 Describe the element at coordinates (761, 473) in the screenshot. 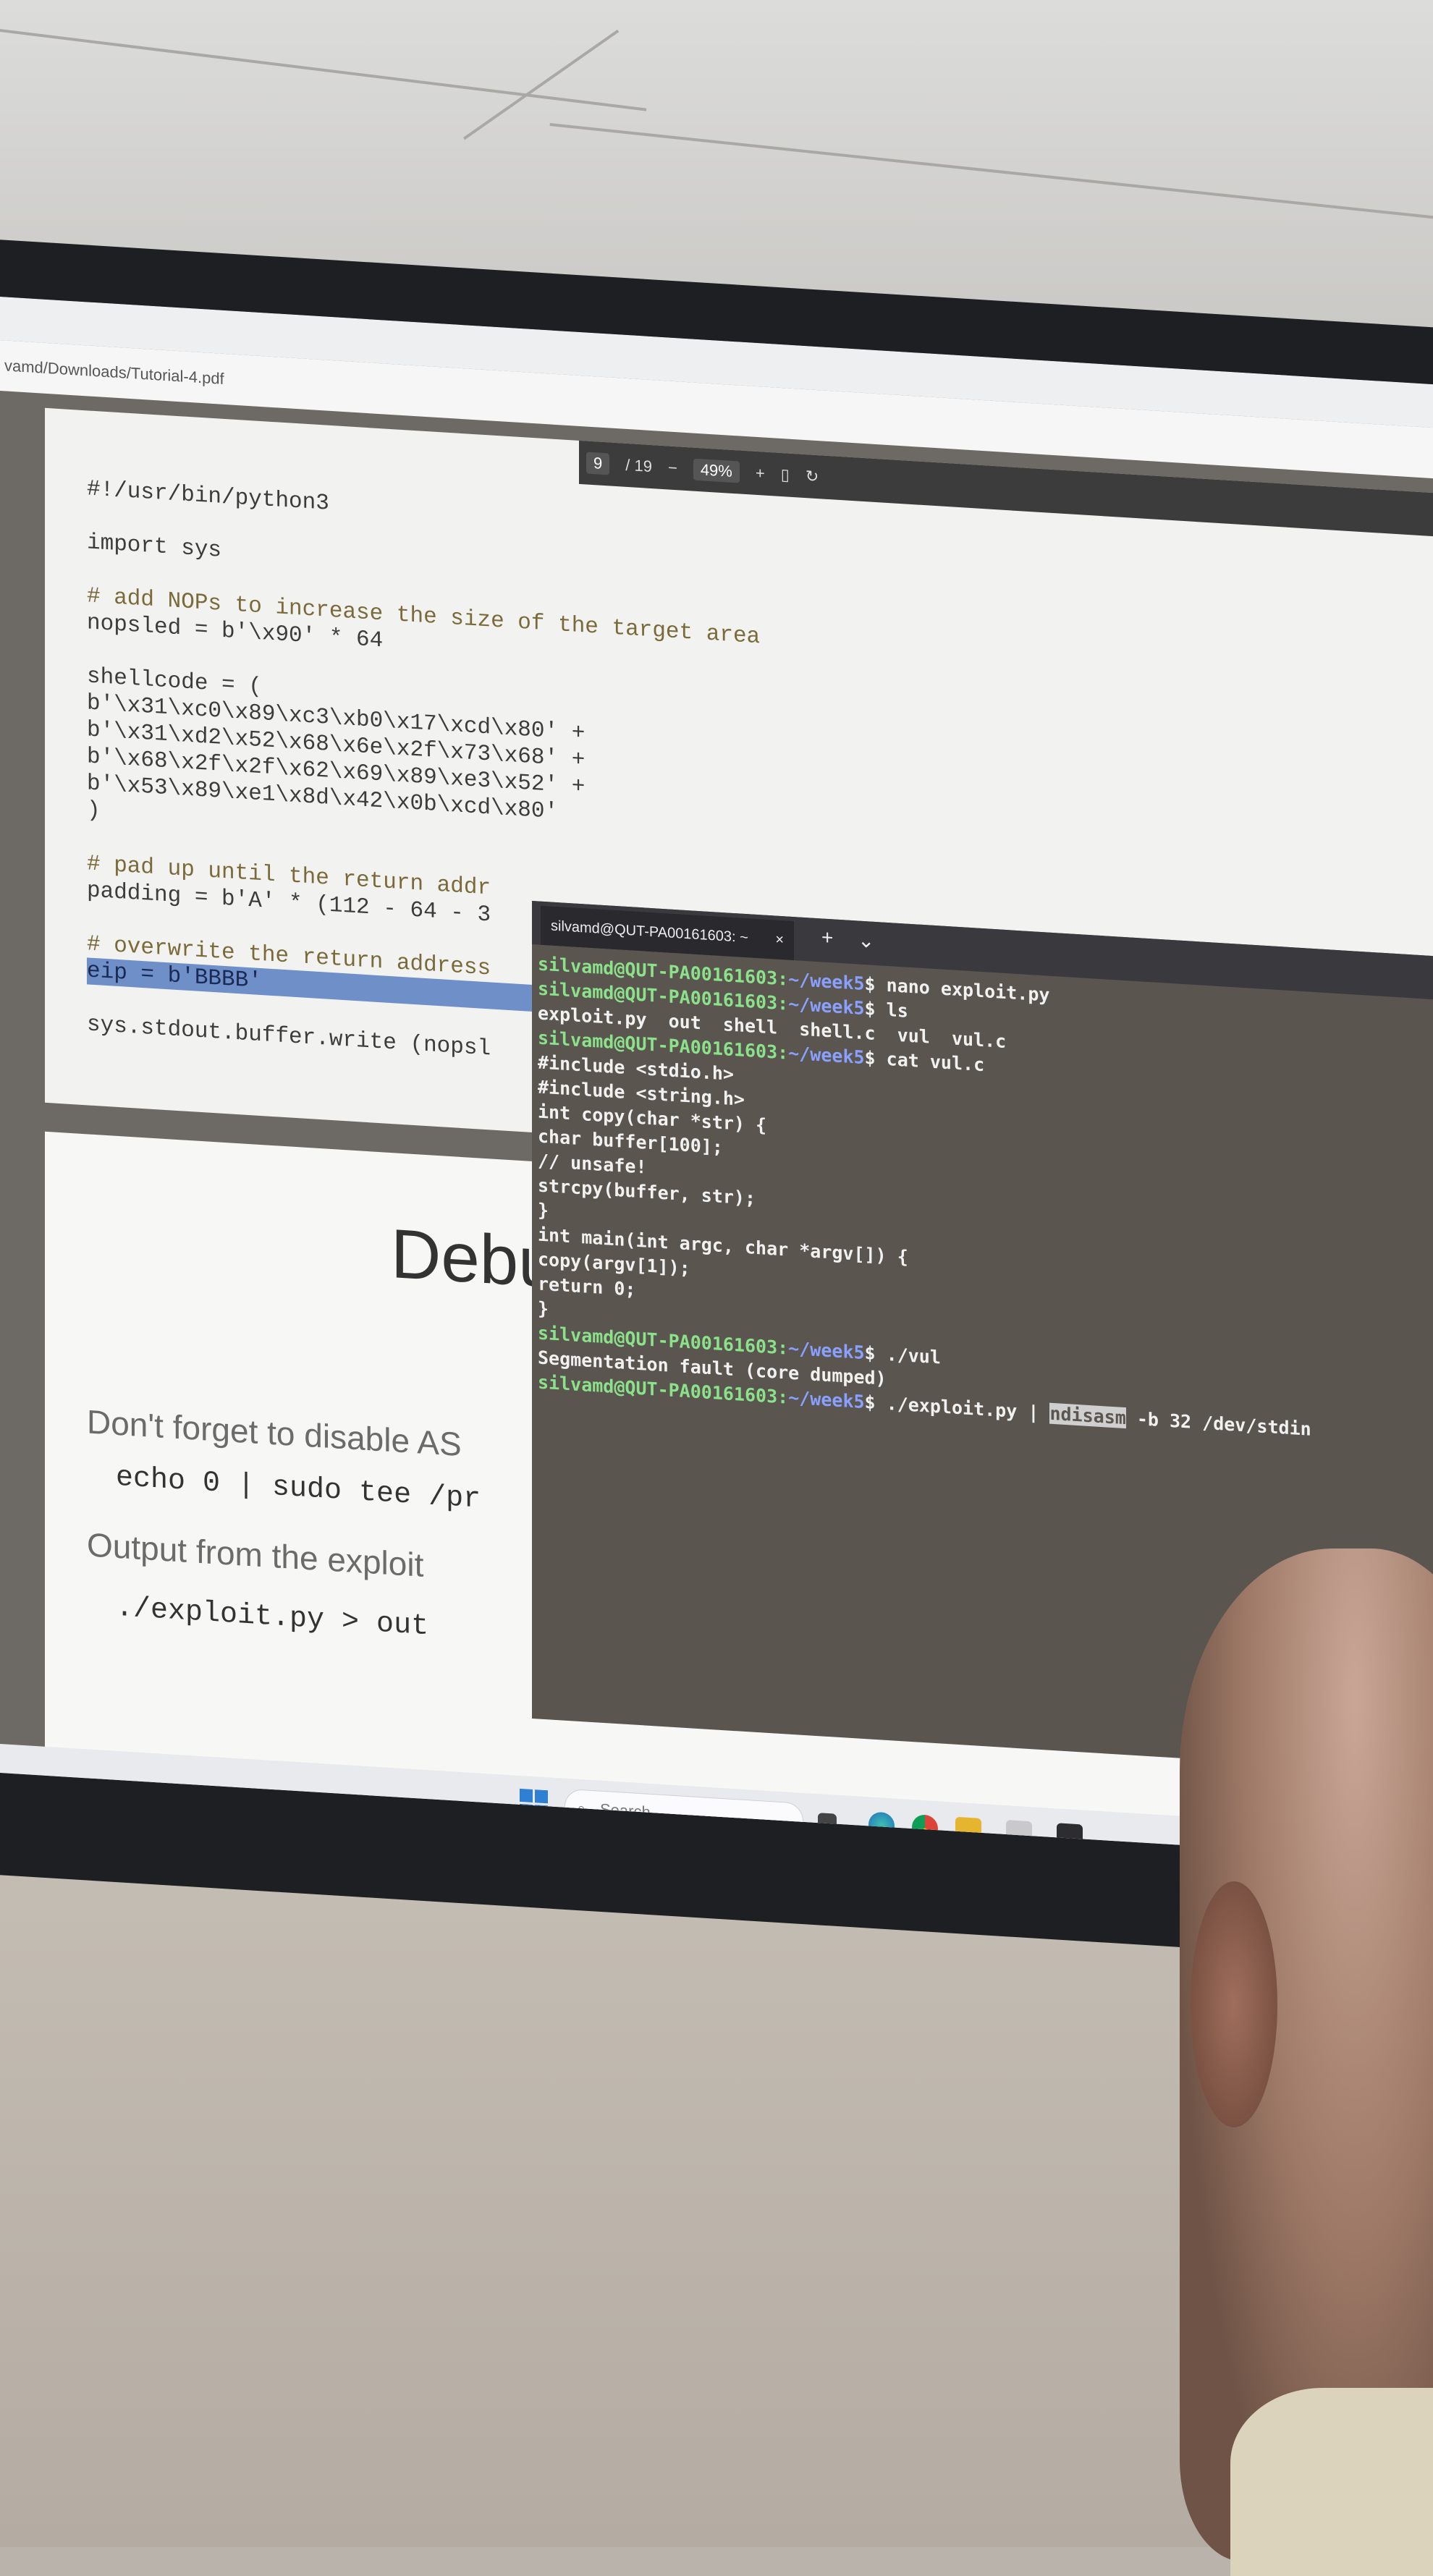

I see `zoom-in-button: +` at that location.